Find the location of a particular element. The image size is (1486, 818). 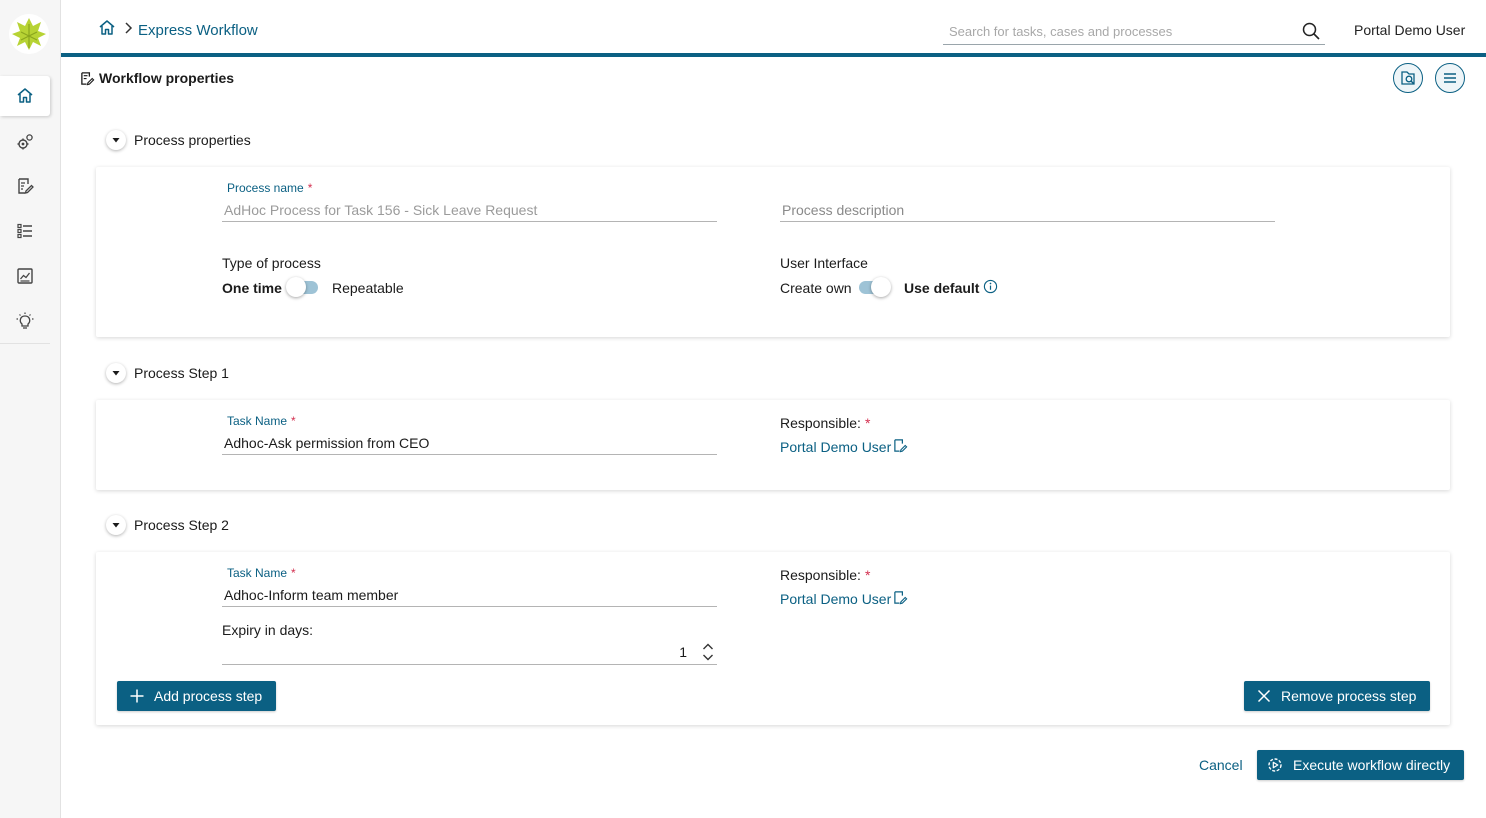

search-document-button is located at coordinates (1408, 78).